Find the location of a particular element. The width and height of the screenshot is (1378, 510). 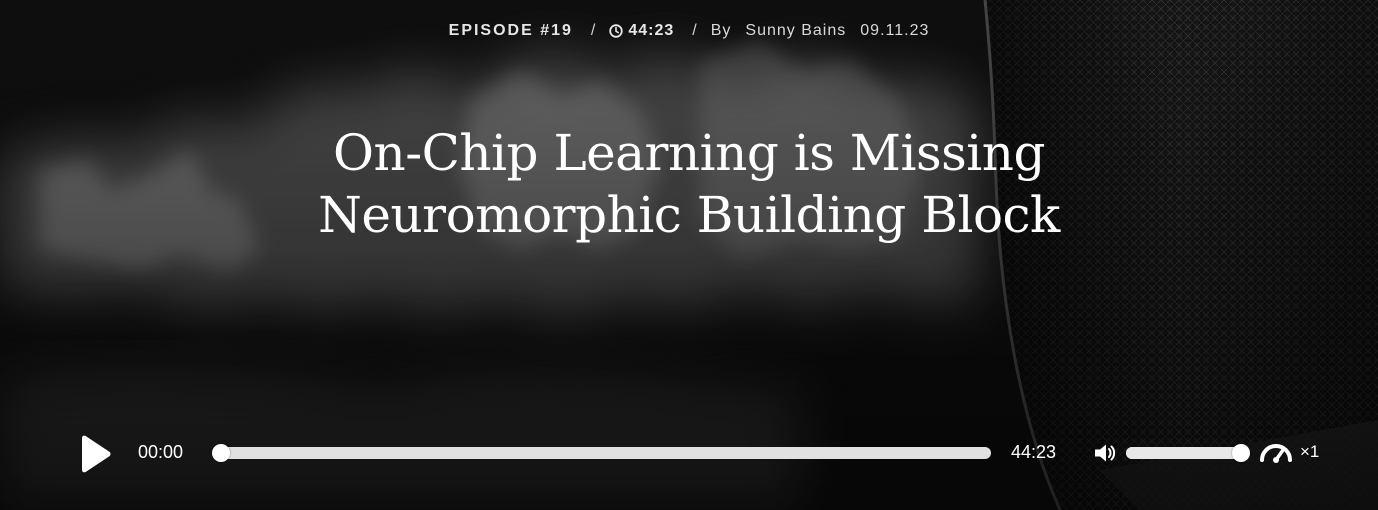

volume-slider is located at coordinates (1188, 453).